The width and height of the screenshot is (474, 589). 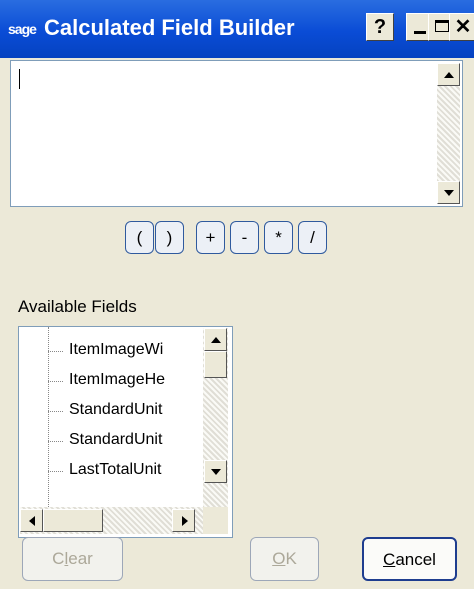 I want to click on title-bar: sage Calculated Field Builder ? ✕, so click(x=237, y=29).